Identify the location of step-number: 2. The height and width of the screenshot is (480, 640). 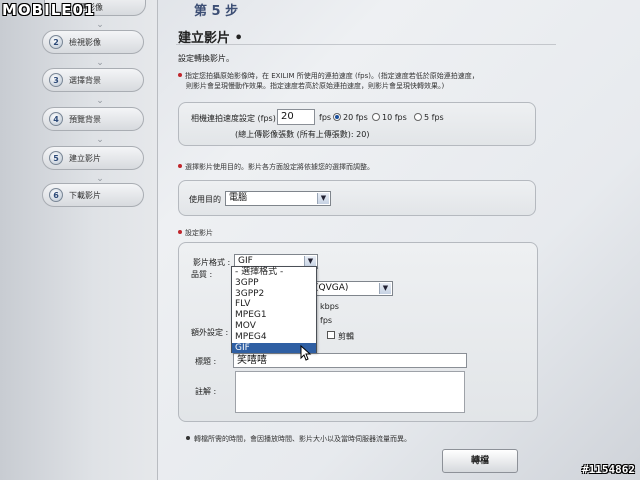
(56, 42).